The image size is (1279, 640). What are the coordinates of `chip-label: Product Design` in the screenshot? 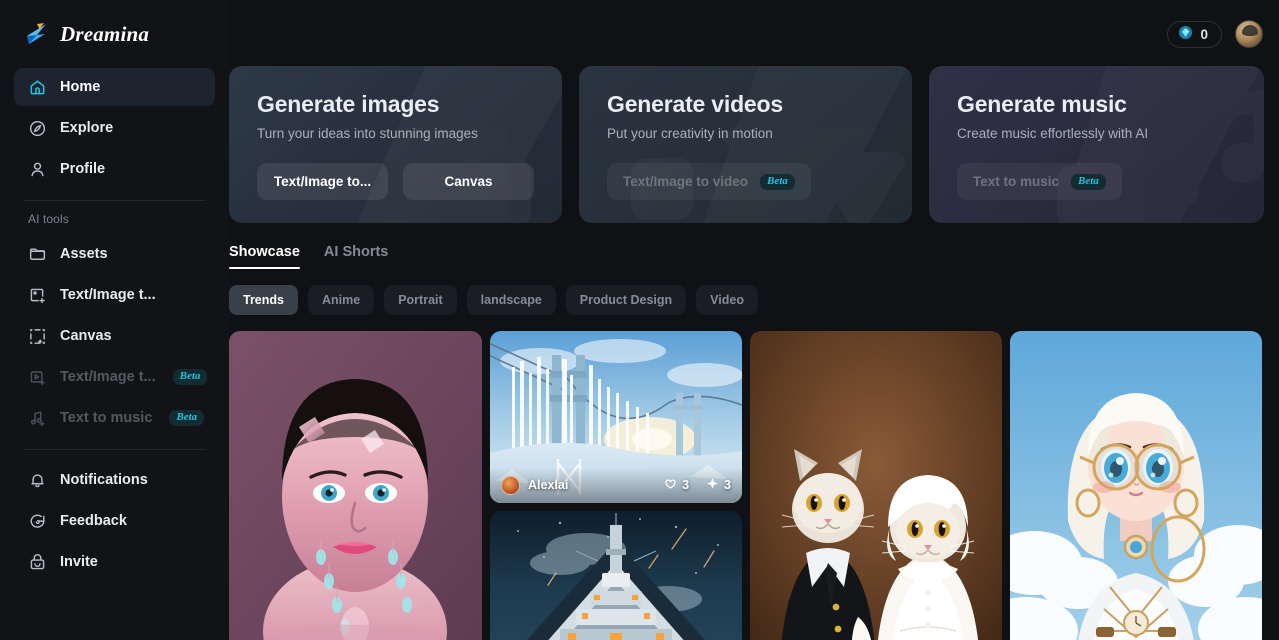 It's located at (626, 300).